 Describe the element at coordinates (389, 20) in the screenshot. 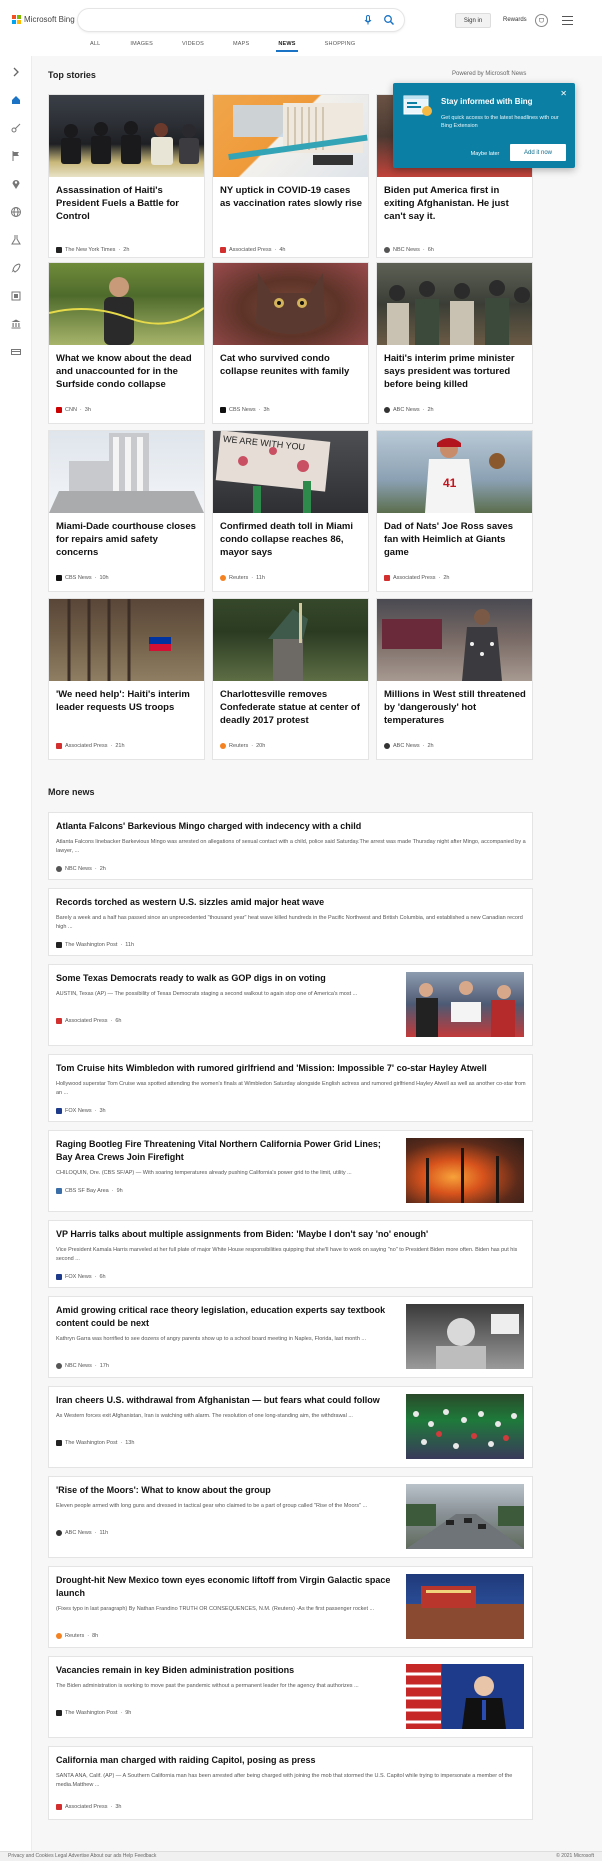

I see `search-icon` at that location.